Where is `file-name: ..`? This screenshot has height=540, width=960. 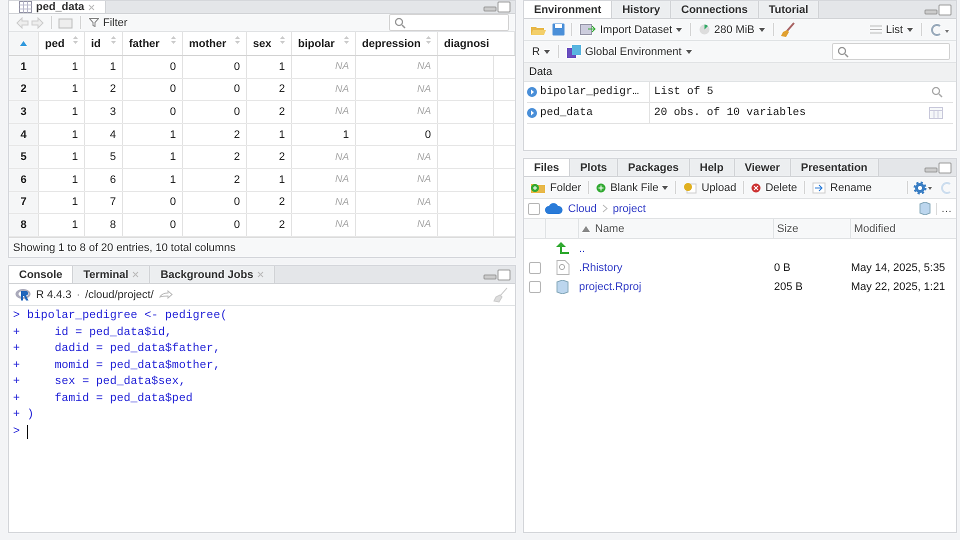 file-name: .. is located at coordinates (582, 248).